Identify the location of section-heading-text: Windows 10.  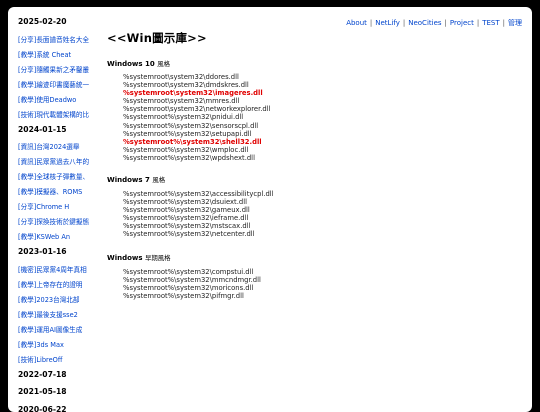
(131, 64).